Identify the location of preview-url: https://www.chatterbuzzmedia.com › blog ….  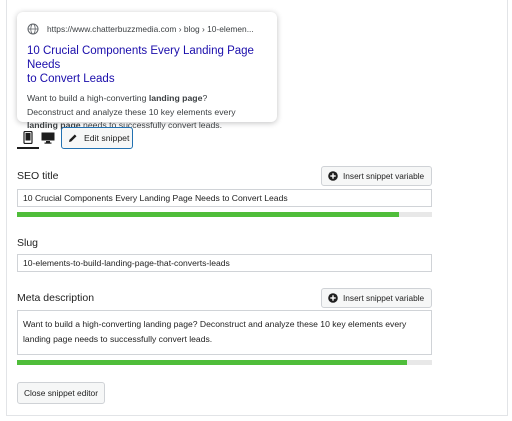
(150, 29).